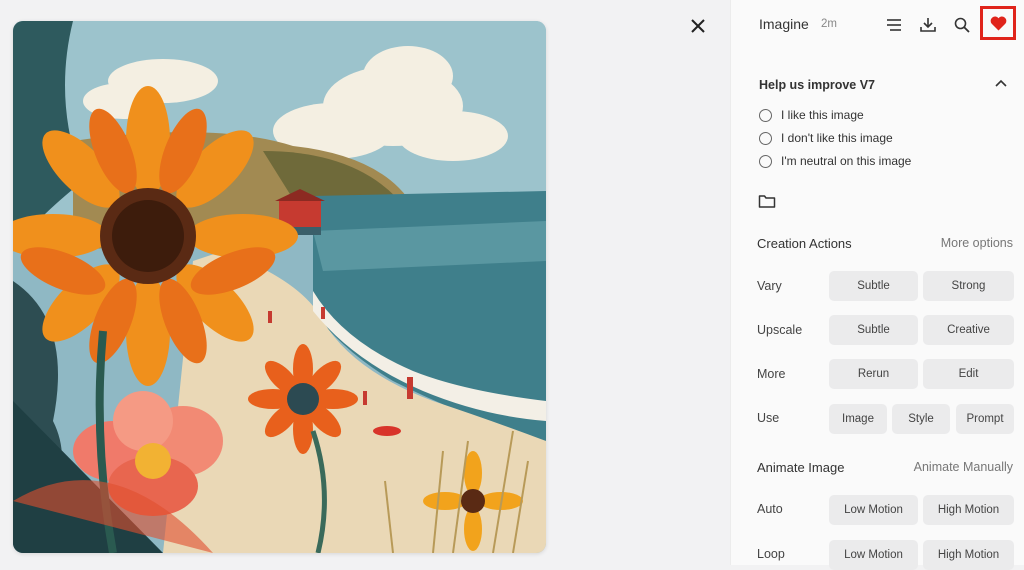  I want to click on auto-label: Auto, so click(770, 509).